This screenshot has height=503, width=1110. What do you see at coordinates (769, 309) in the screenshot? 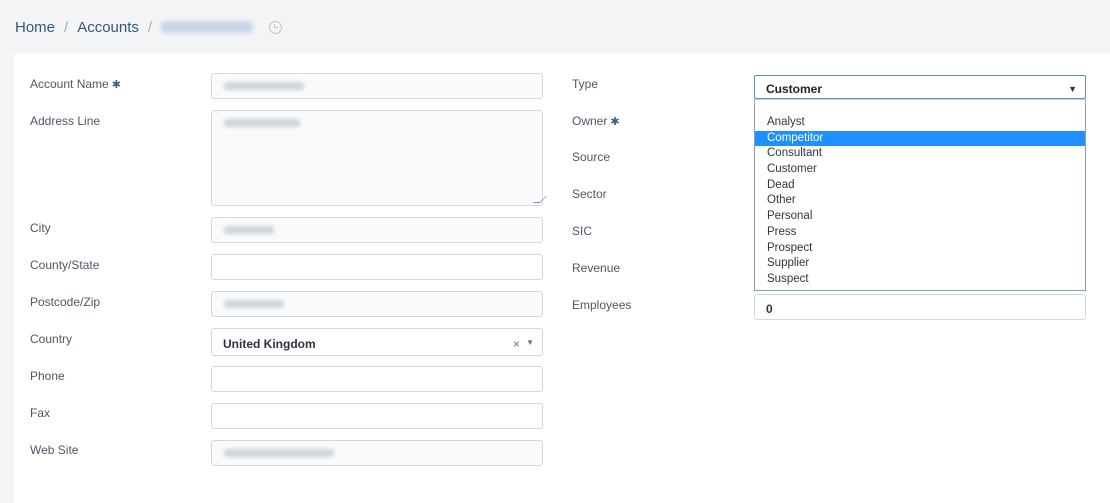
I see `employees-value: 0` at bounding box center [769, 309].